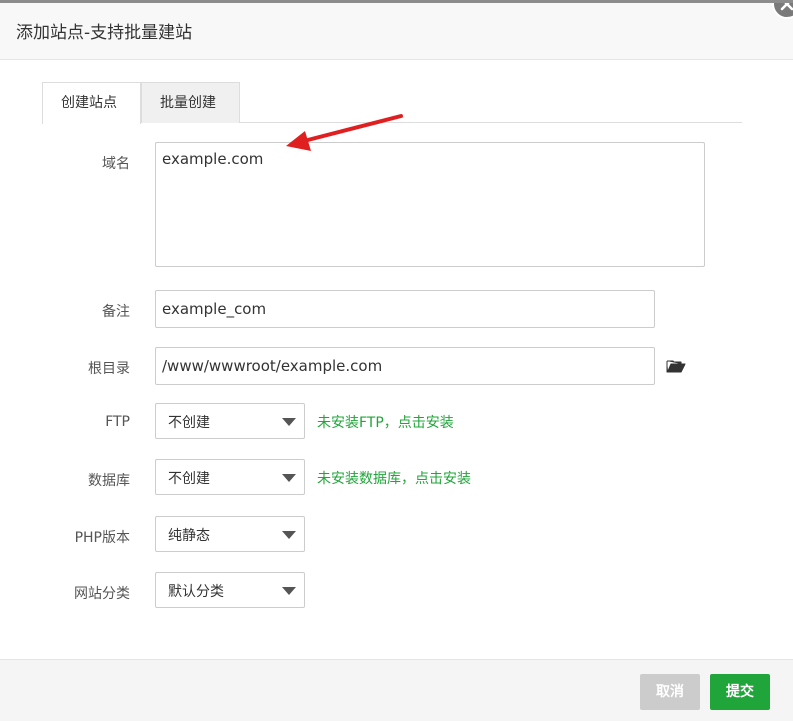 The width and height of the screenshot is (793, 721). I want to click on tab-batch-create: 批量创建, so click(190, 102).